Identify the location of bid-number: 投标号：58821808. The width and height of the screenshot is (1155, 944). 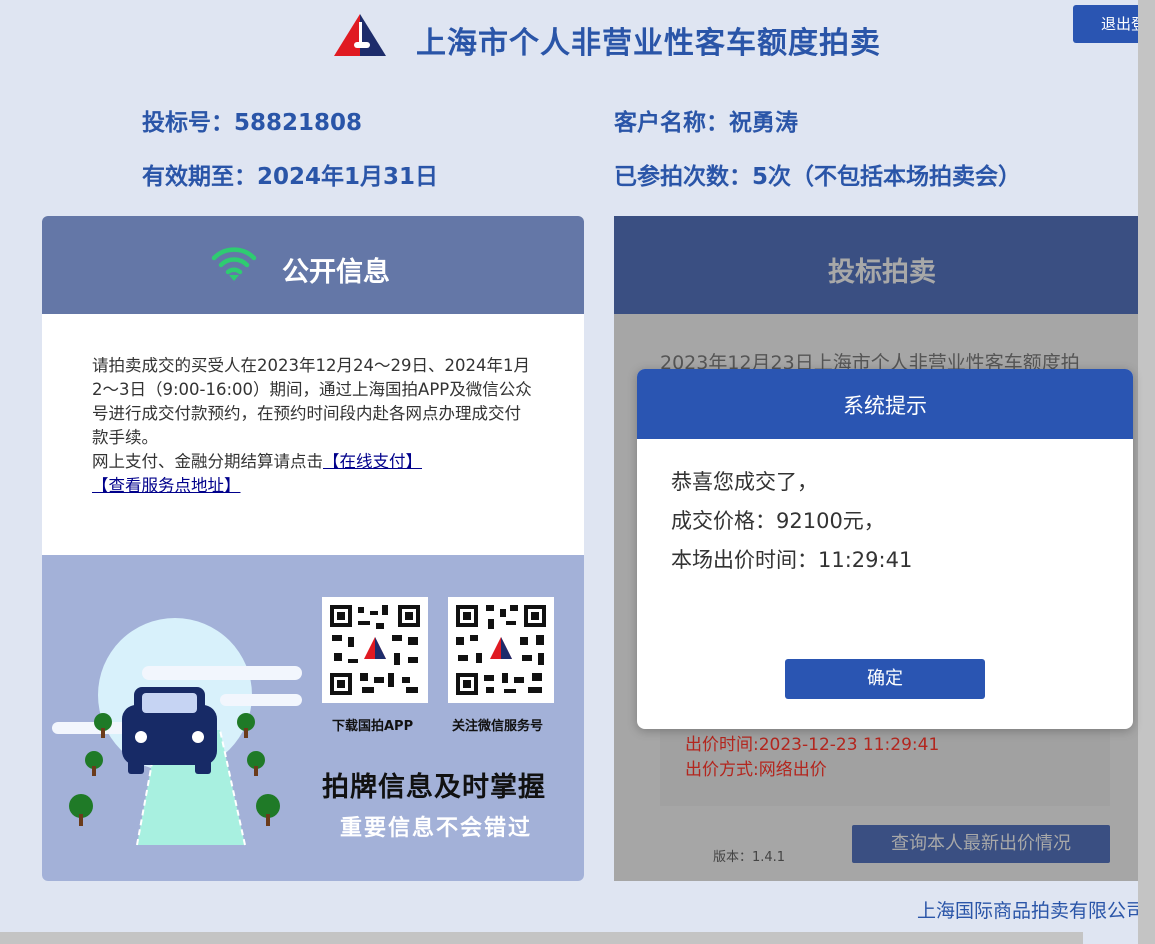
(252, 123).